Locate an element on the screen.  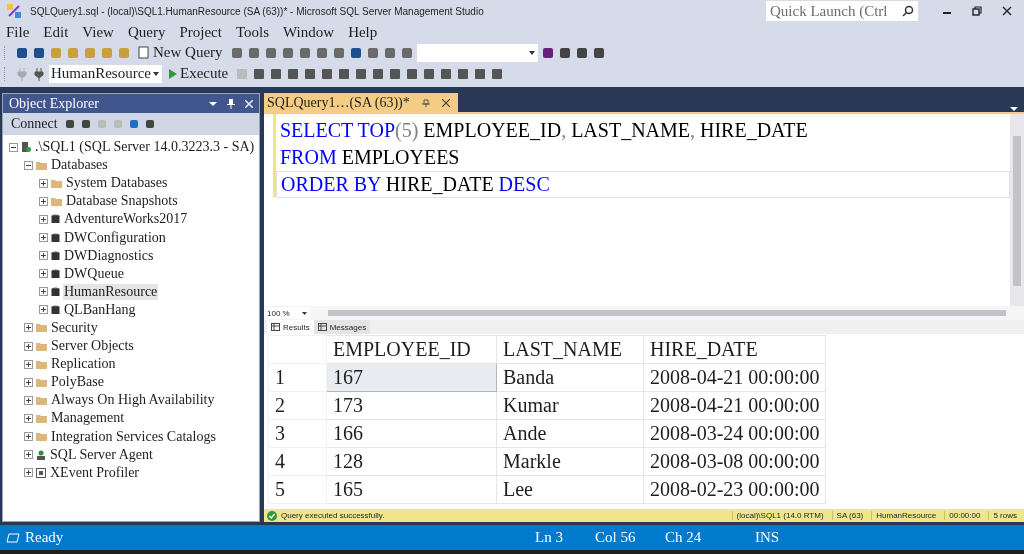
editor-tab: SQLQuery1…(SA (63))* is located at coordinates (361, 102).